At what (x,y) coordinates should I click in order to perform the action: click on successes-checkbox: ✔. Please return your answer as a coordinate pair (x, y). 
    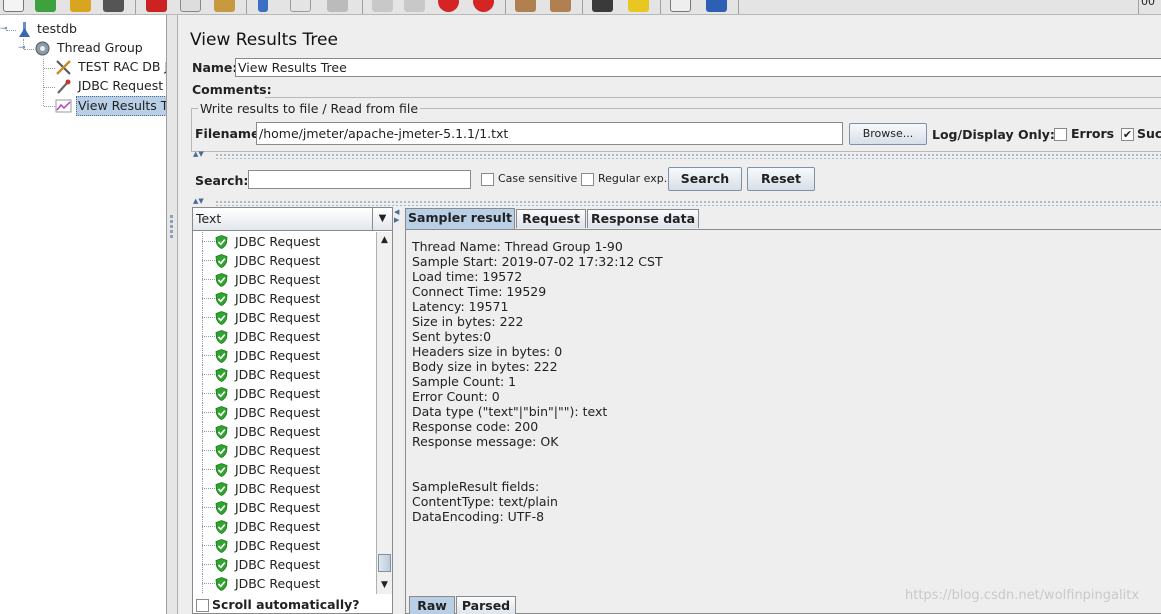
    Looking at the image, I should click on (1127, 134).